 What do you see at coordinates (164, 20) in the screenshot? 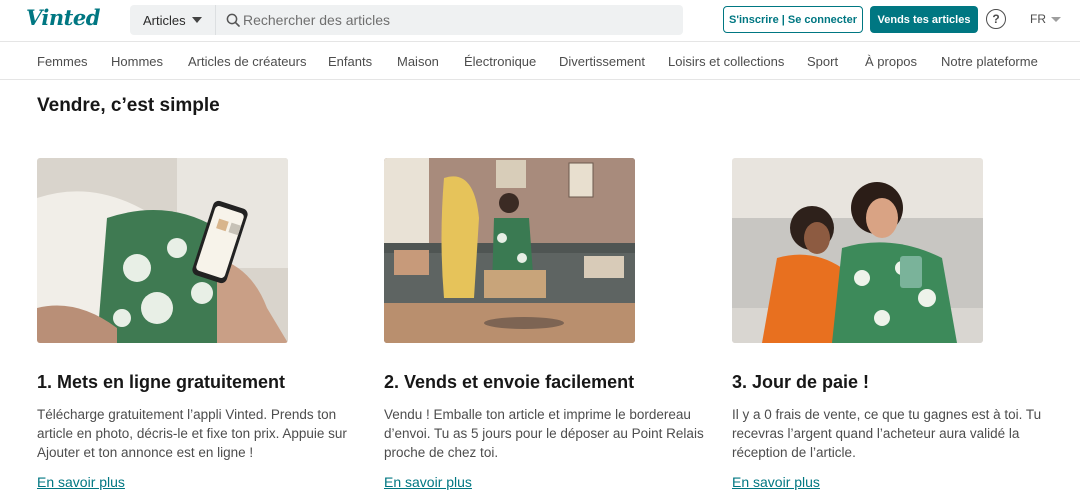
I see `category-select-label: Articles` at bounding box center [164, 20].